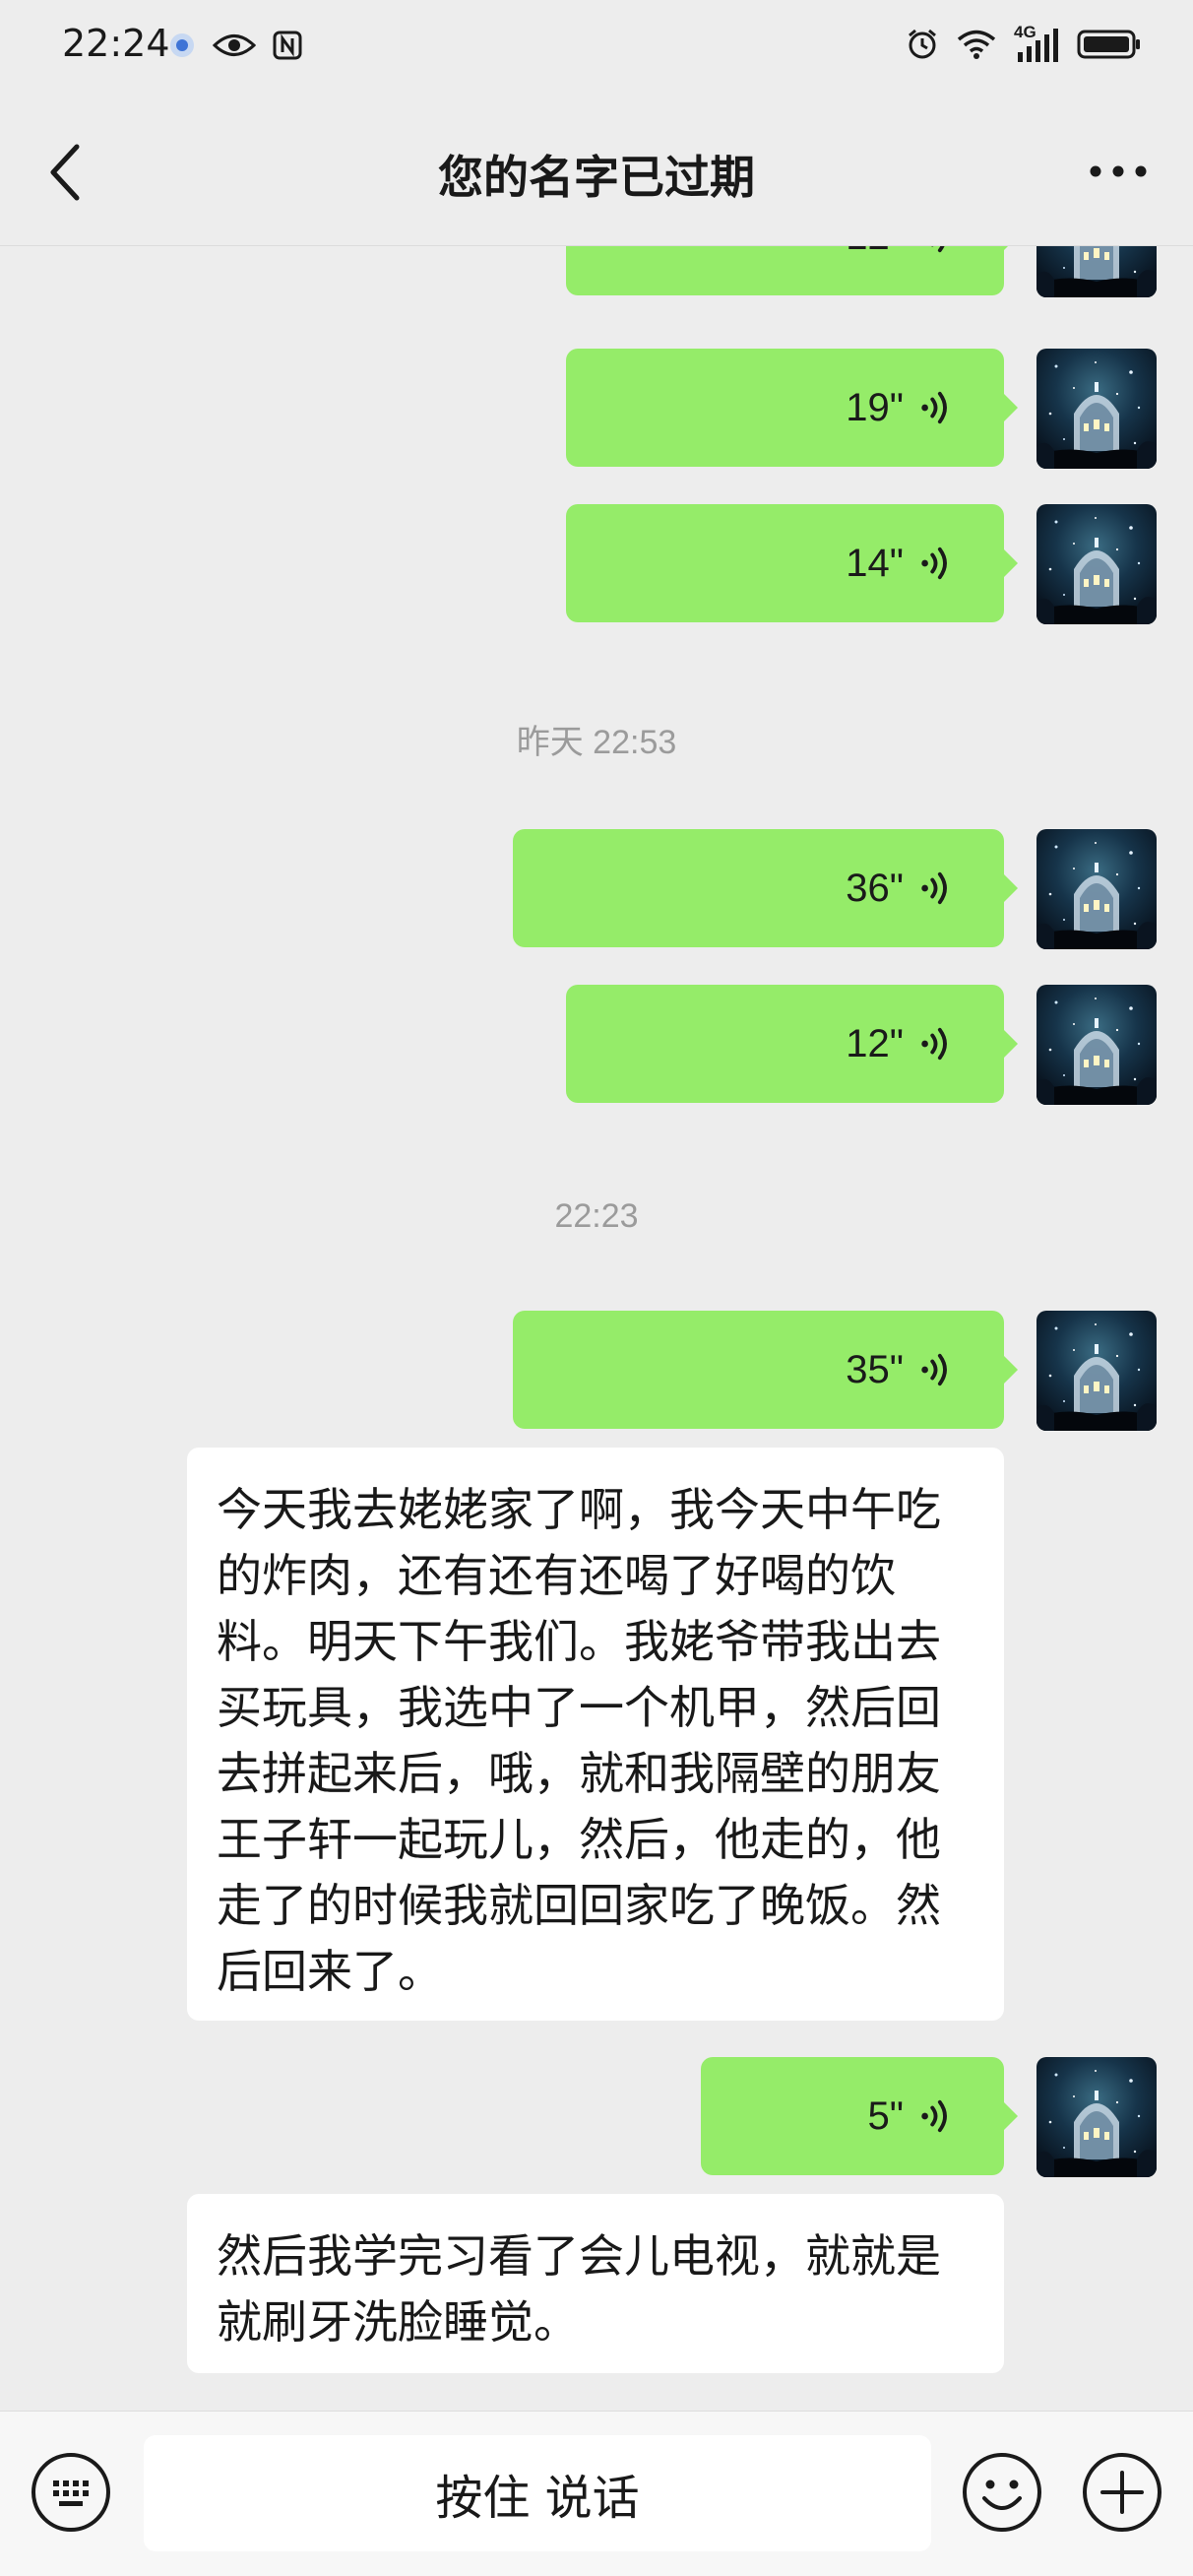  Describe the element at coordinates (116, 43) in the screenshot. I see `status-time: 22:24` at that location.